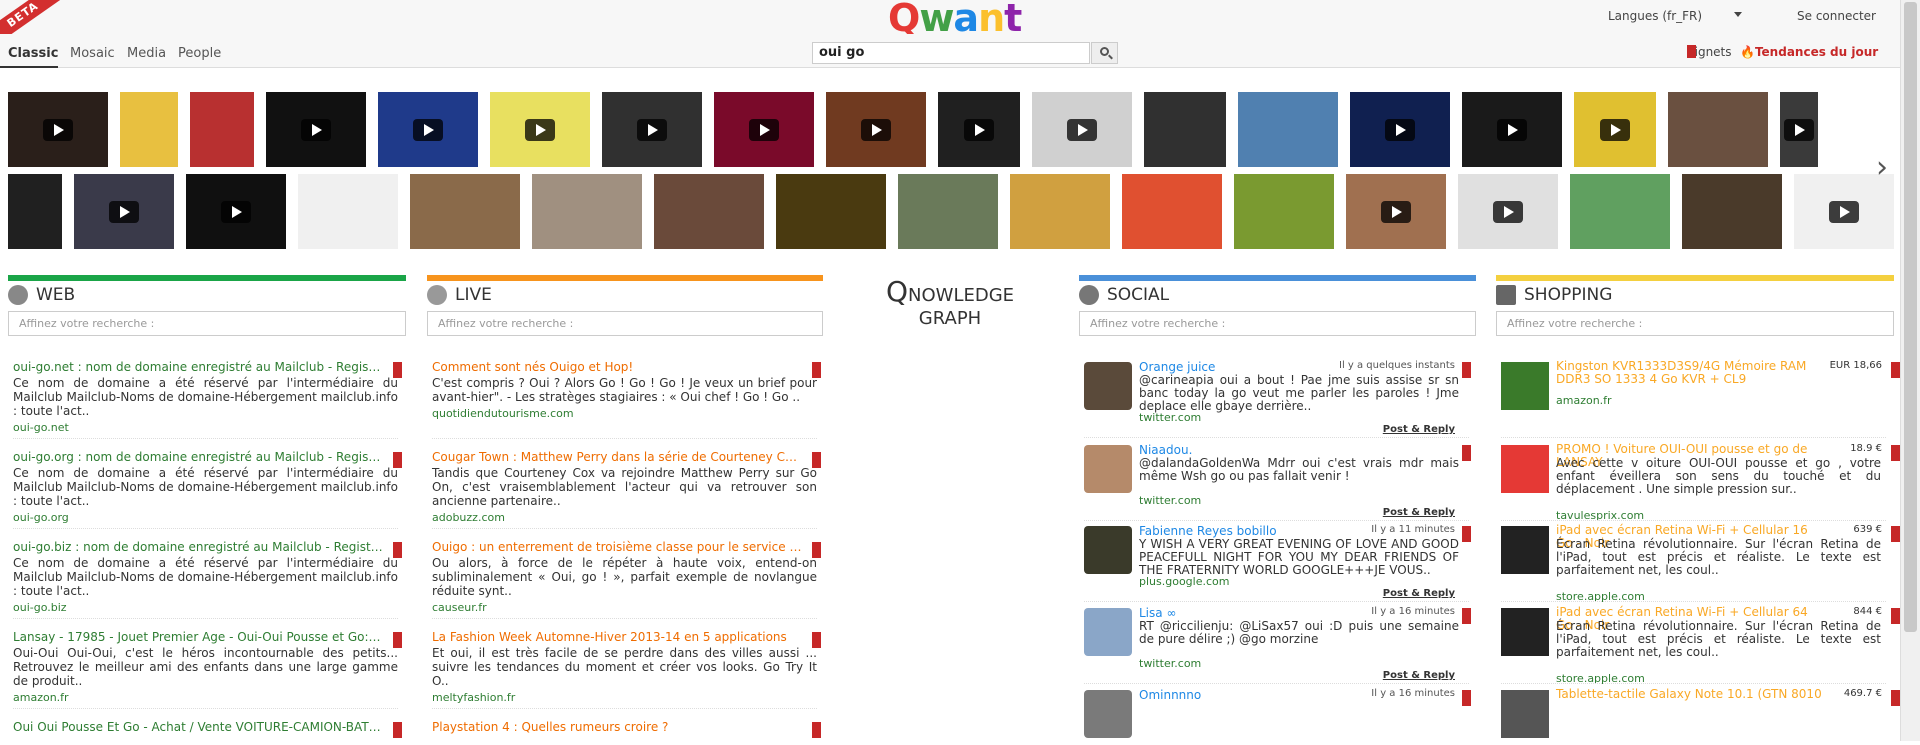 Image resolution: width=1920 pixels, height=745 pixels. I want to click on login-link: Se connecter, so click(1836, 16).